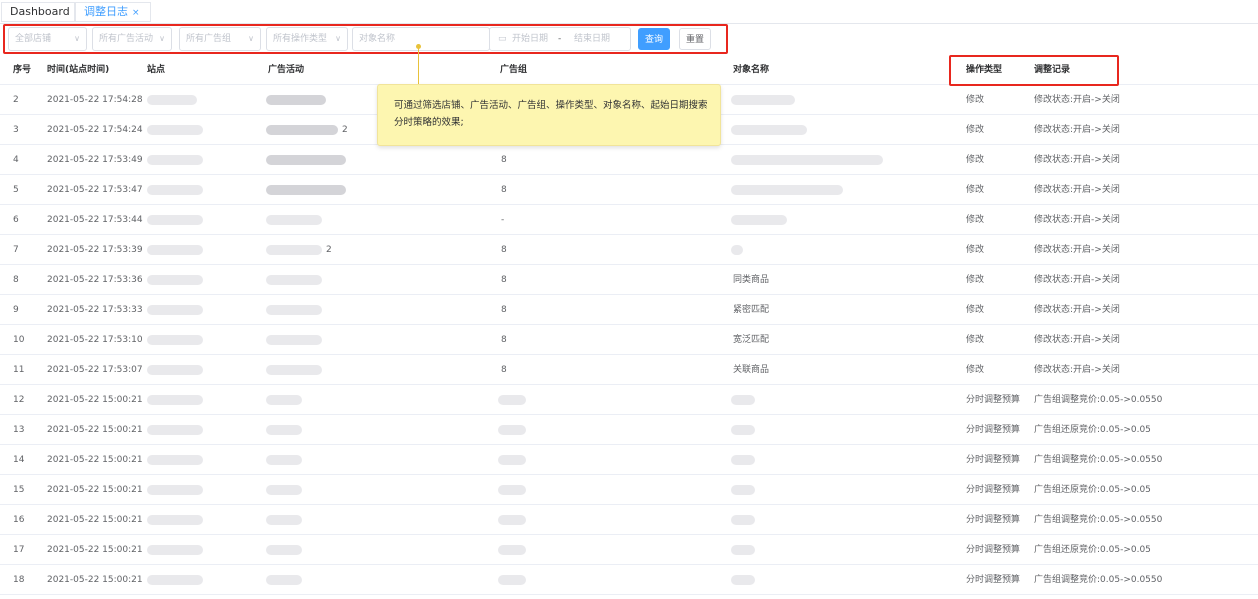 The width and height of the screenshot is (1258, 599). I want to click on header-highlight-box, so click(1034, 70).